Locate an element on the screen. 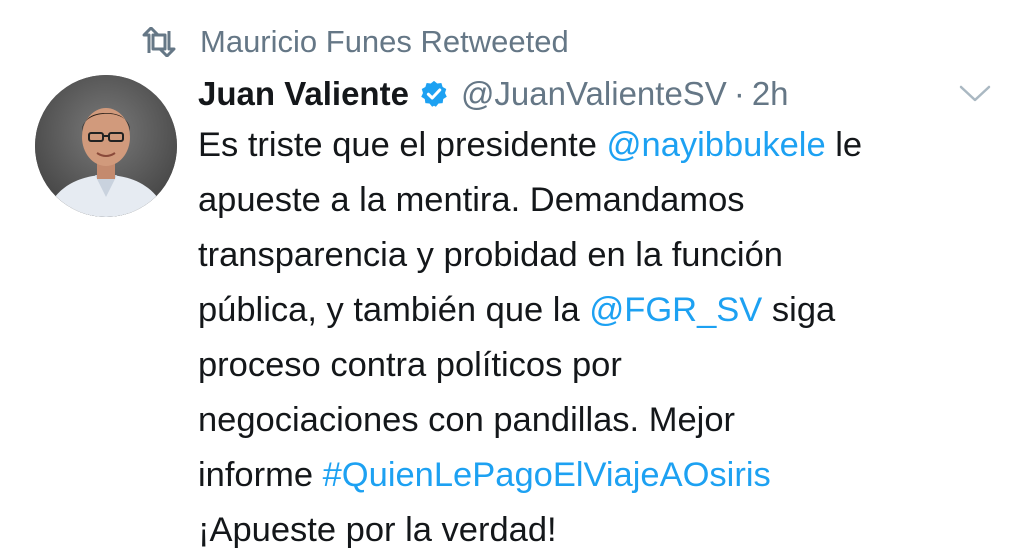 The width and height of the screenshot is (1024, 558). tweet-line: apueste a la mentira. Demandamos is located at coordinates (598, 200).